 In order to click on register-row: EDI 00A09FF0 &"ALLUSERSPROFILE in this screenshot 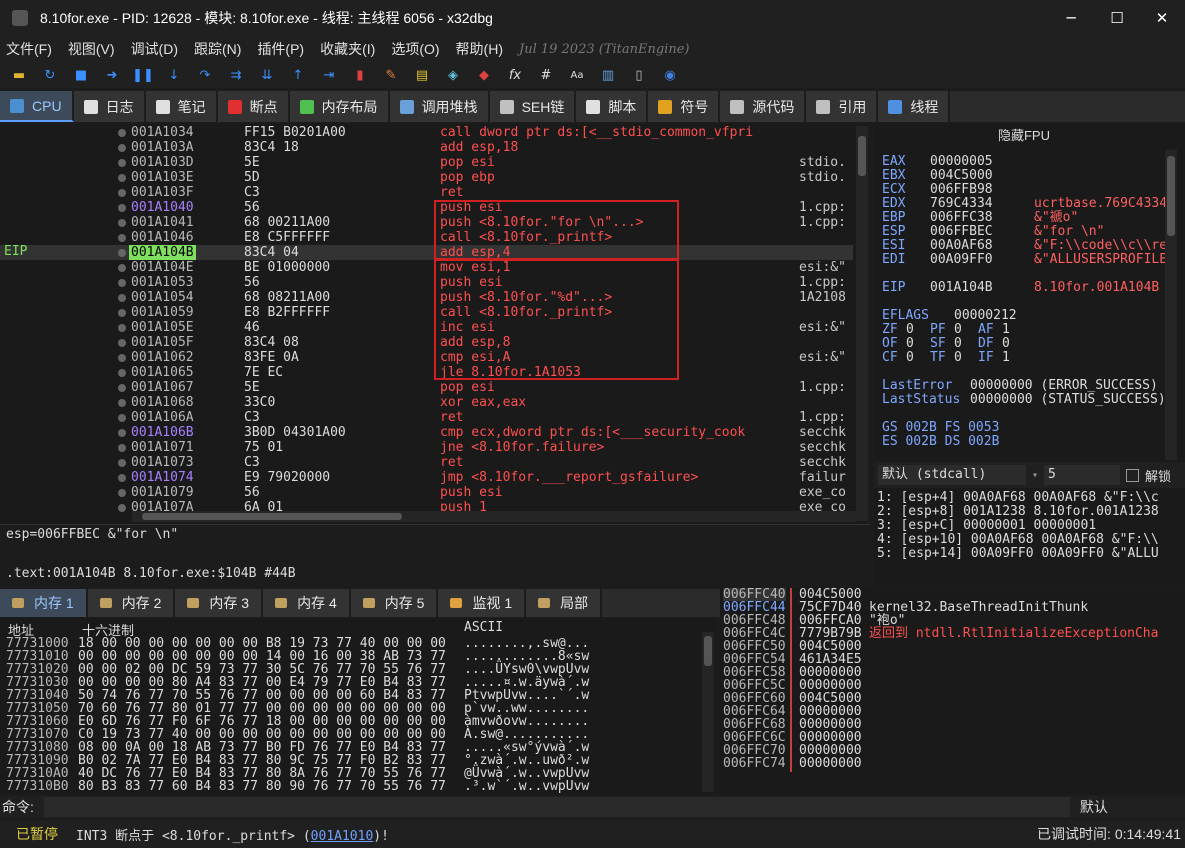, I will do `click(1024, 260)`.